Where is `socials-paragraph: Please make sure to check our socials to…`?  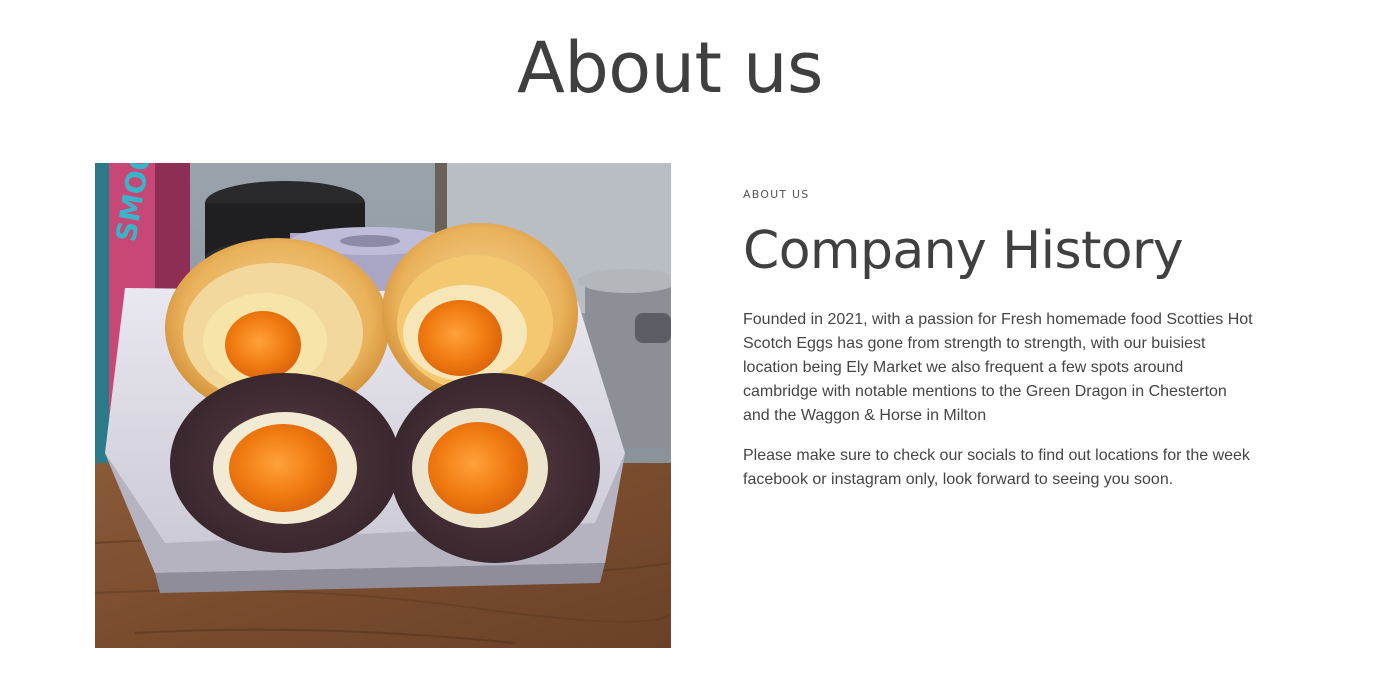
socials-paragraph: Please make sure to check our socials to… is located at coordinates (996, 467).